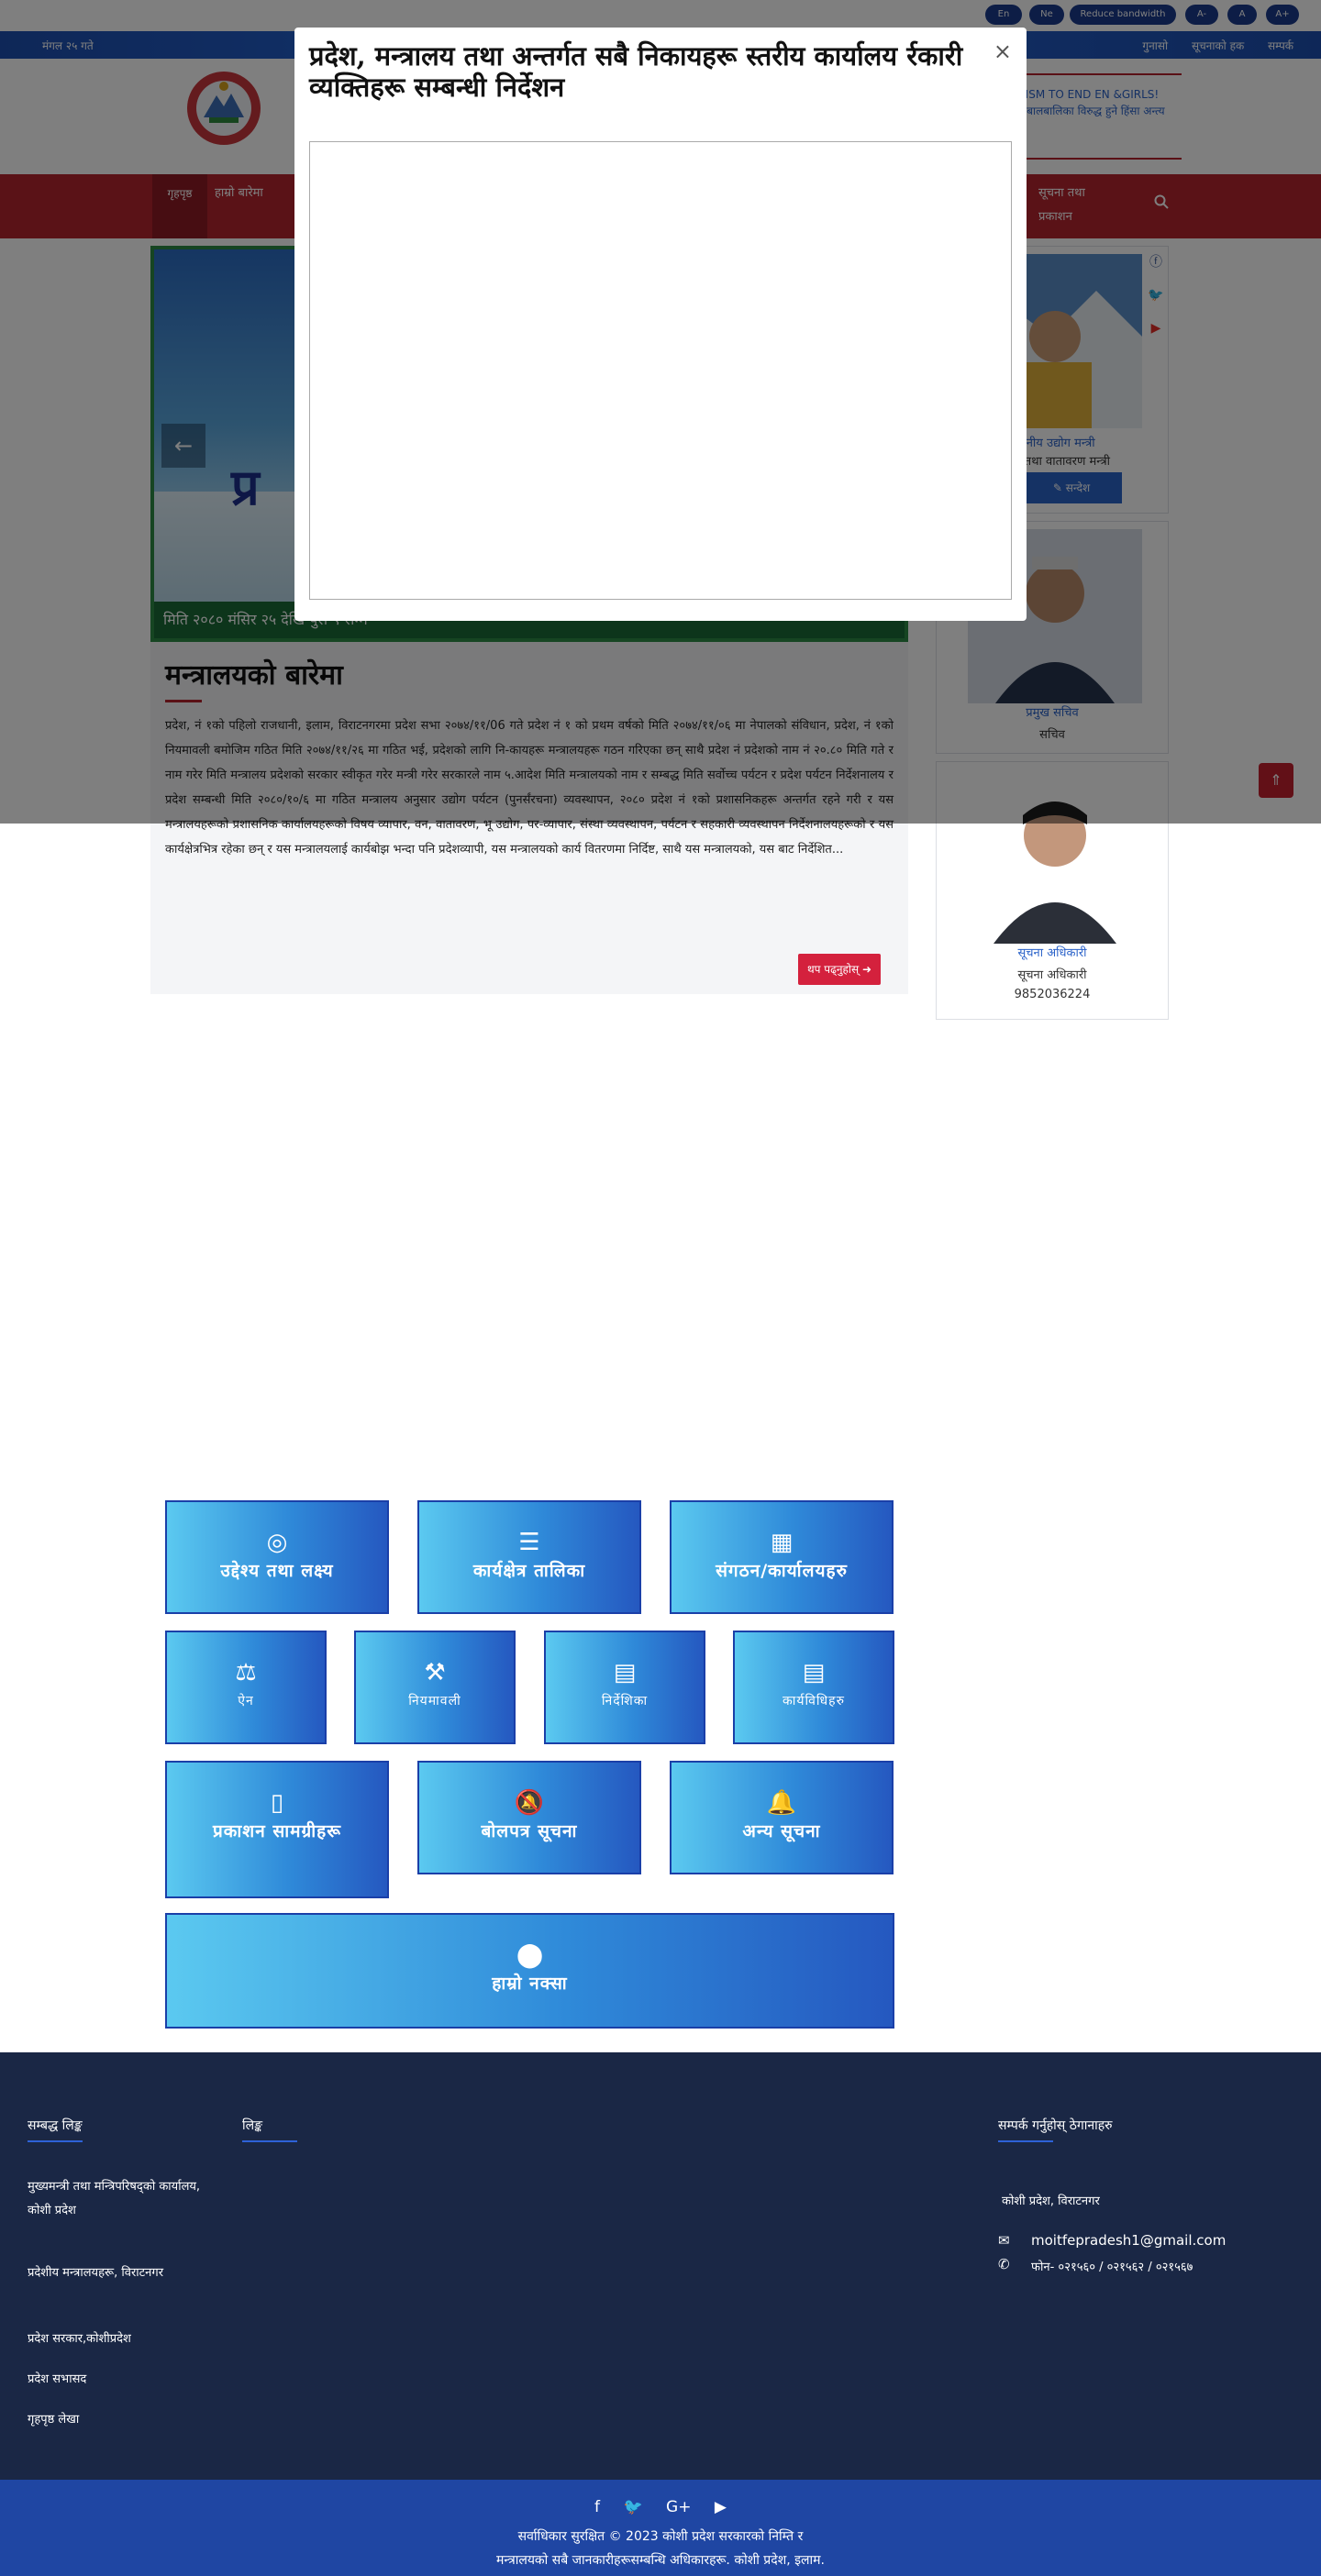 Image resolution: width=1321 pixels, height=2576 pixels. Describe the element at coordinates (1052, 994) in the screenshot. I see `info-officer-phone: 9852036224` at that location.